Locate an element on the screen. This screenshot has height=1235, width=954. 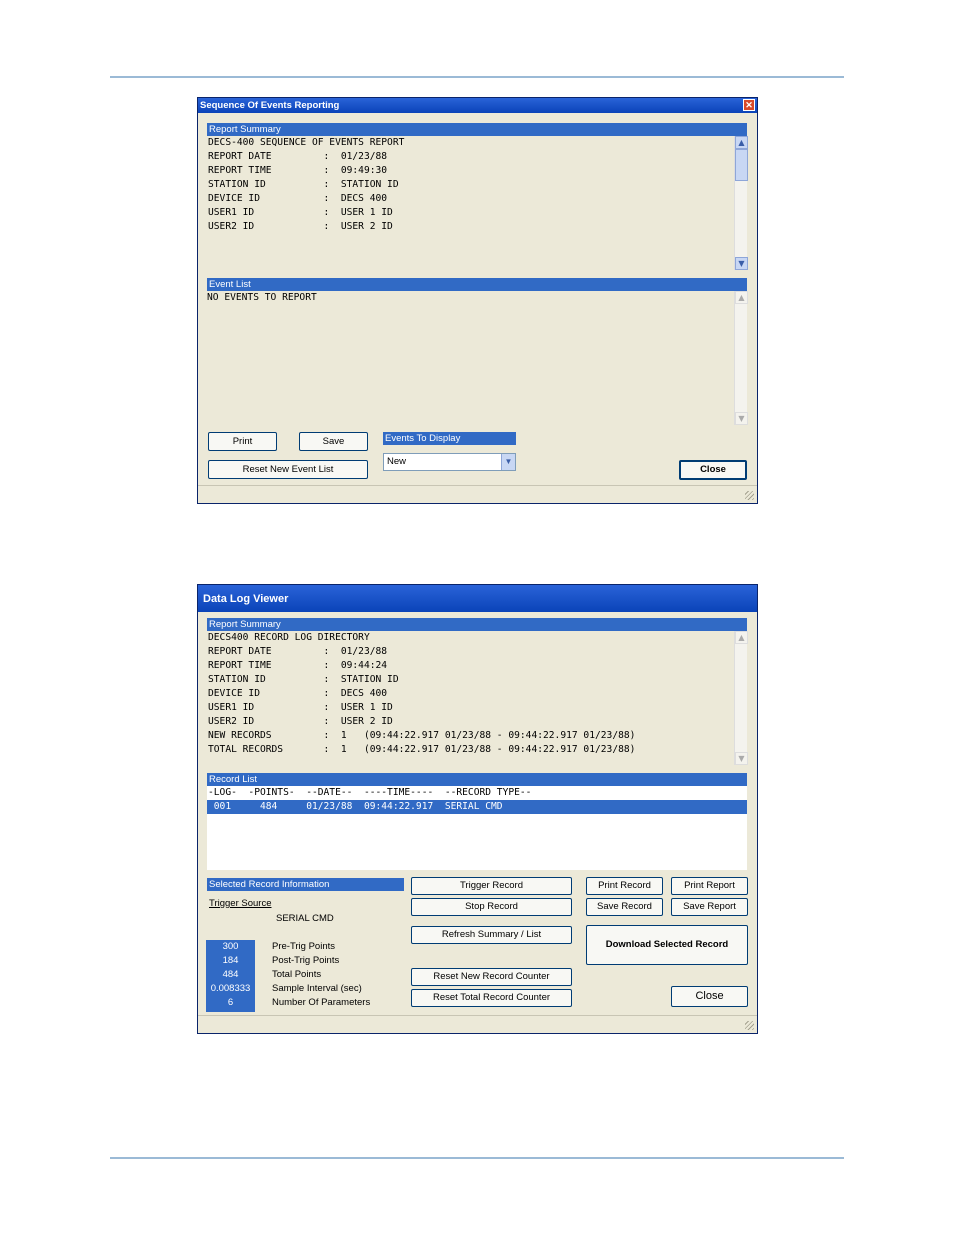
event-list-scrollbar: ▲ ▼ is located at coordinates (741, 358).